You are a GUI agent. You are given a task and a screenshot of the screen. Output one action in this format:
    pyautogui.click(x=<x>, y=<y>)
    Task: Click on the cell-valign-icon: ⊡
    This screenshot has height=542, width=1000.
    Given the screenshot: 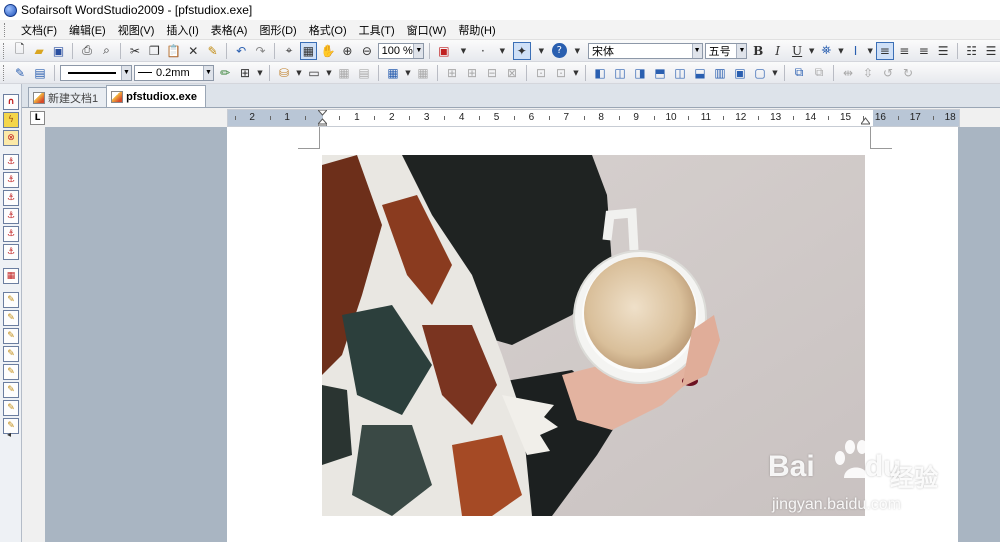 What is the action you would take?
    pyautogui.click(x=561, y=73)
    